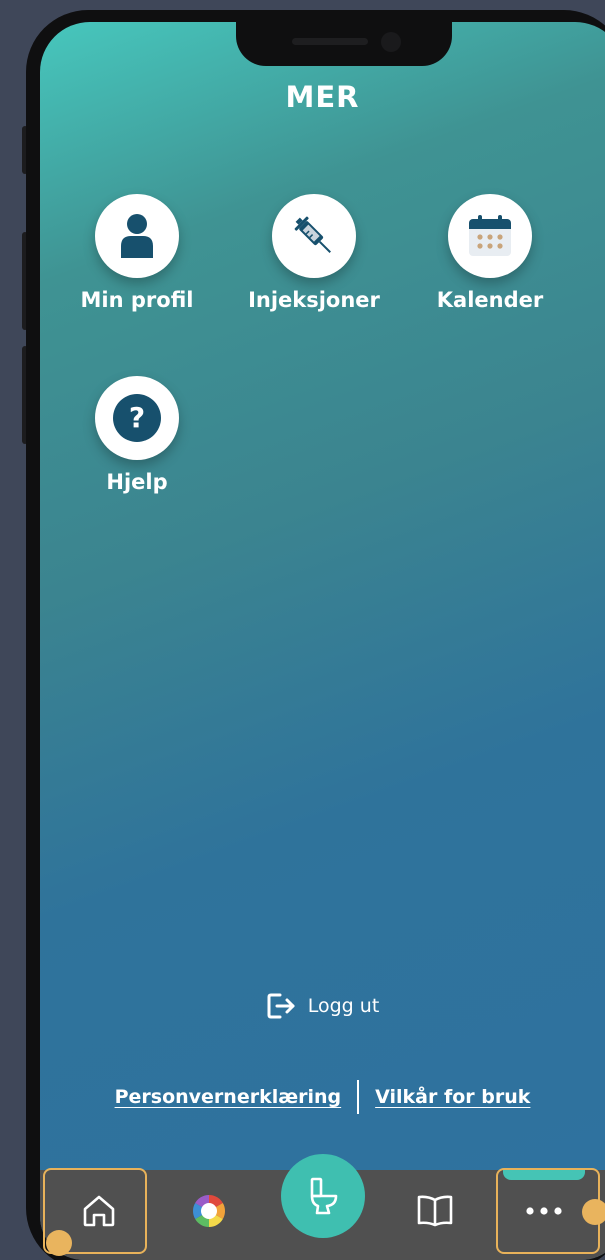 Image resolution: width=605 pixels, height=1260 pixels. What do you see at coordinates (358, 1097) in the screenshot?
I see `link-divider` at bounding box center [358, 1097].